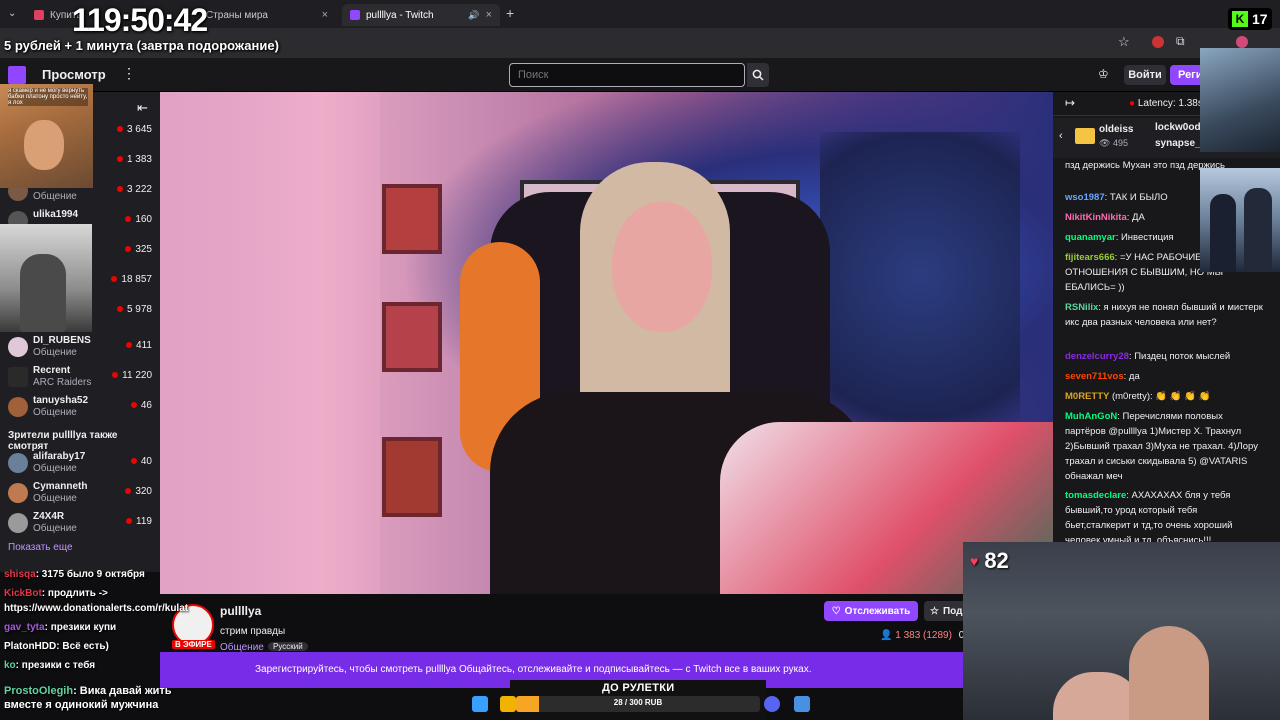 The width and height of the screenshot is (1280, 720). Describe the element at coordinates (1169, 673) in the screenshot. I see `person-shape` at that location.